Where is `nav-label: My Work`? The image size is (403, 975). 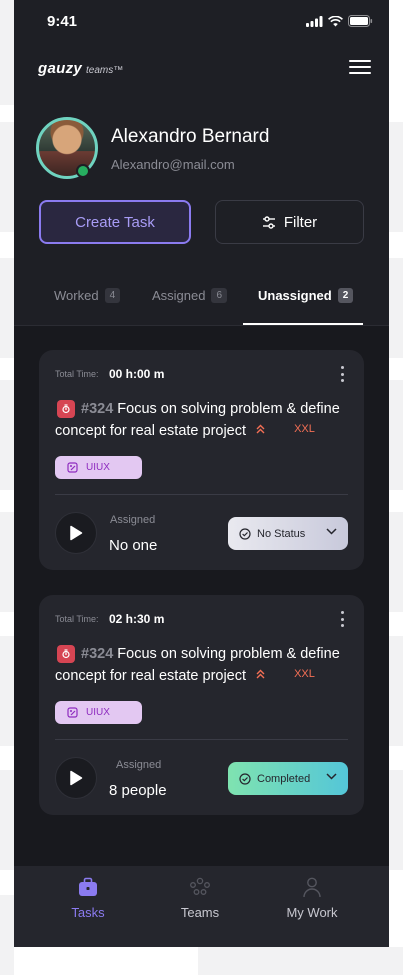 nav-label: My Work is located at coordinates (312, 912).